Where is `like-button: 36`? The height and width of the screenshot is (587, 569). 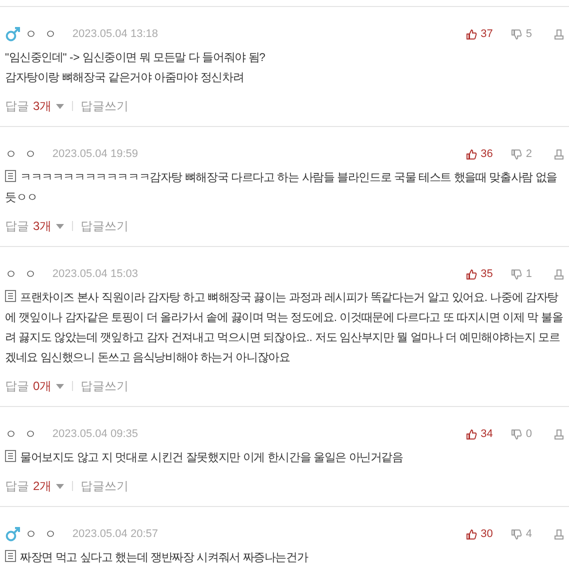
like-button: 36 is located at coordinates (479, 154).